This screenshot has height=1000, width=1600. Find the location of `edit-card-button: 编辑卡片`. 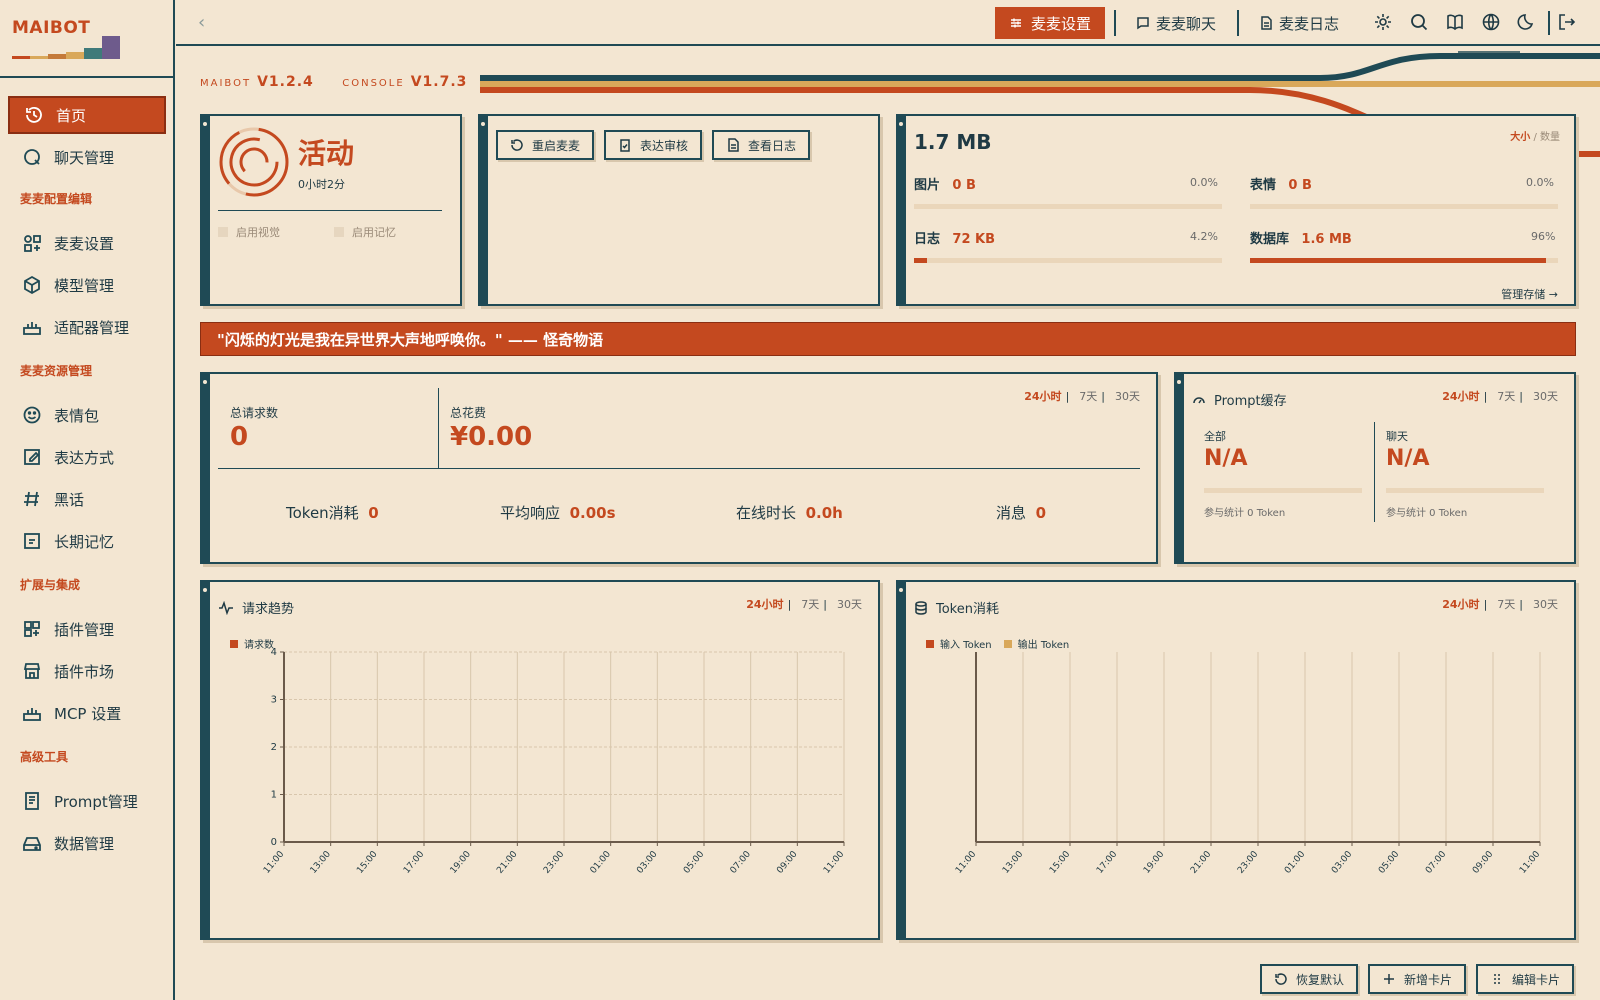

edit-card-button: 编辑卡片 is located at coordinates (1525, 979).